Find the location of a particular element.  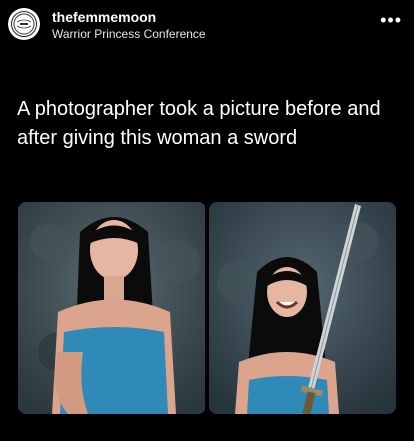

avatar is located at coordinates (24, 24).